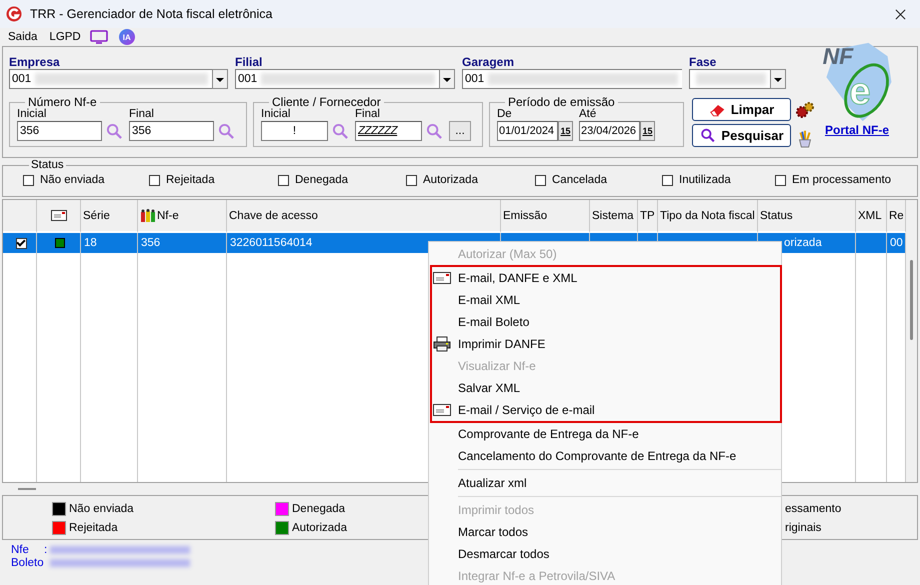  Describe the element at coordinates (871, 216) in the screenshot. I see `column-header: XML` at that location.